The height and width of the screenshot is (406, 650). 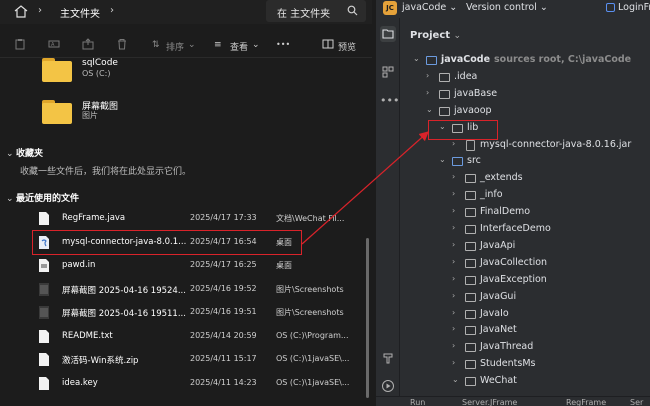 I want to click on file-name: RegFrame.java, so click(x=94, y=218).